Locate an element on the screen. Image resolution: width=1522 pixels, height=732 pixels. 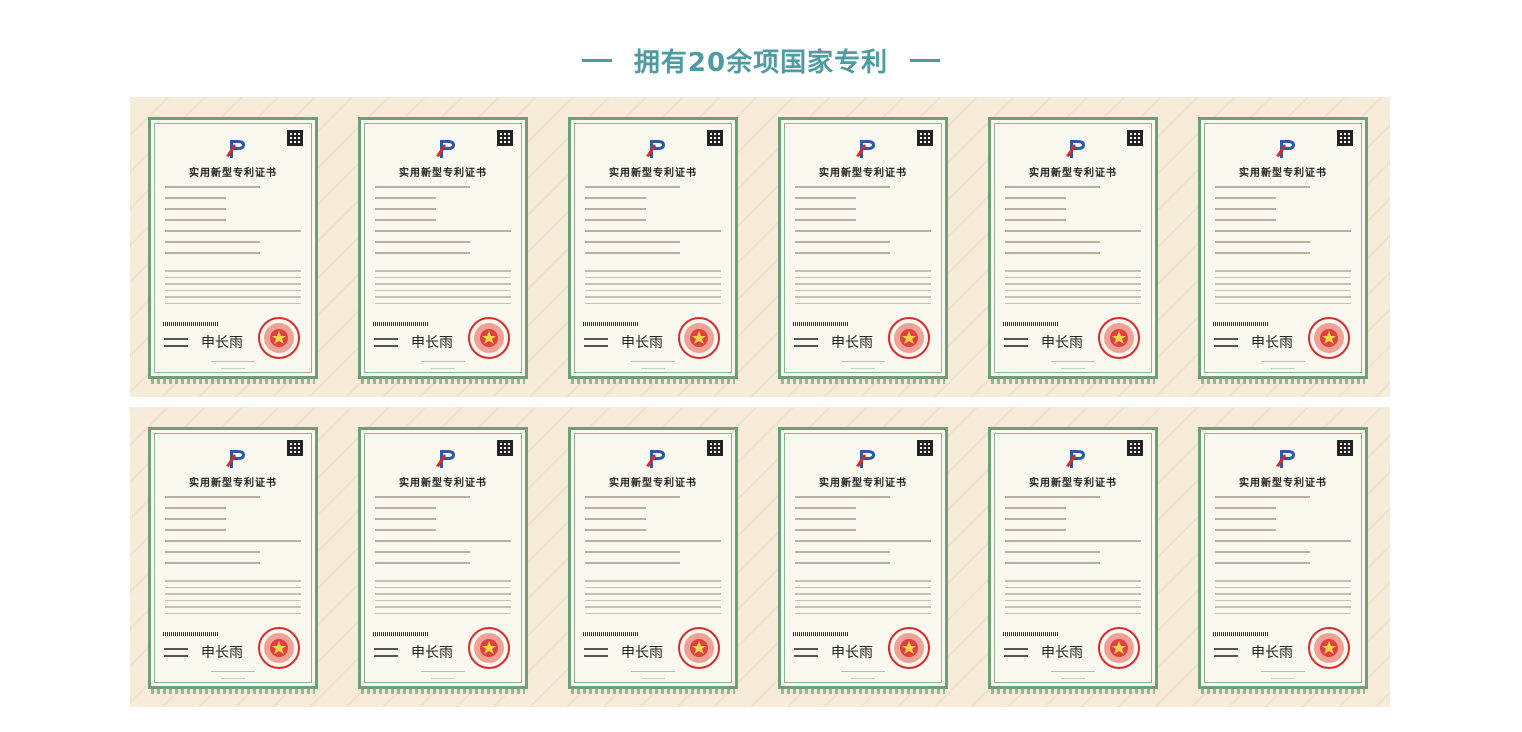
section-title: 拥有20余项国家专利 is located at coordinates (761, 60).